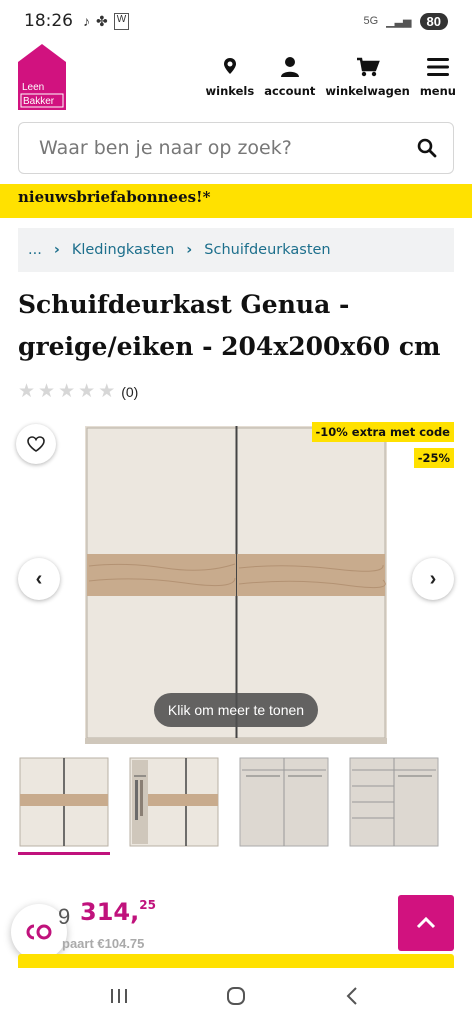 The width and height of the screenshot is (472, 1024). What do you see at coordinates (229, 66) in the screenshot?
I see `location-pin-icon` at bounding box center [229, 66].